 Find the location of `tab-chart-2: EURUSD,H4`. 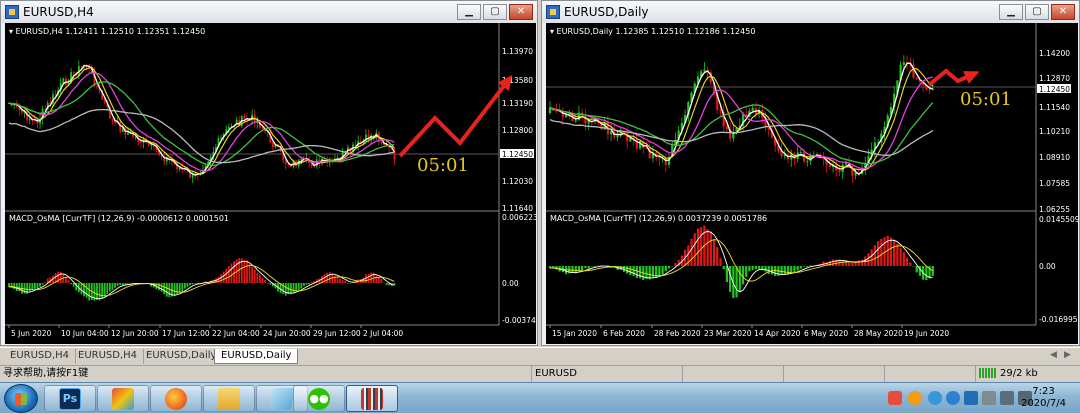

tab-chart-2: EURUSD,H4 is located at coordinates (108, 356).